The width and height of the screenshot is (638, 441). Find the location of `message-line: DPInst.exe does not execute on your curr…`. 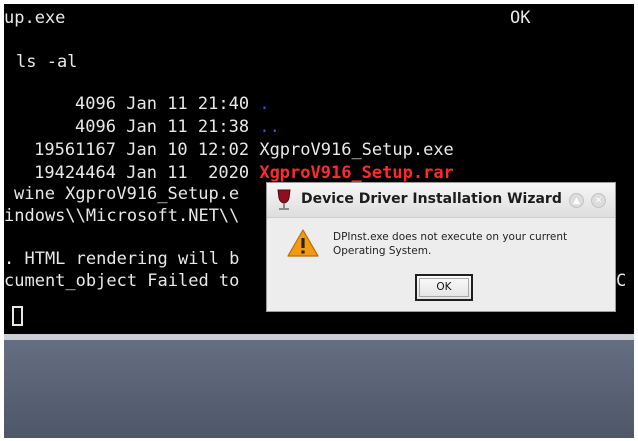

message-line: DPInst.exe does not execute on your curr… is located at coordinates (450, 237).